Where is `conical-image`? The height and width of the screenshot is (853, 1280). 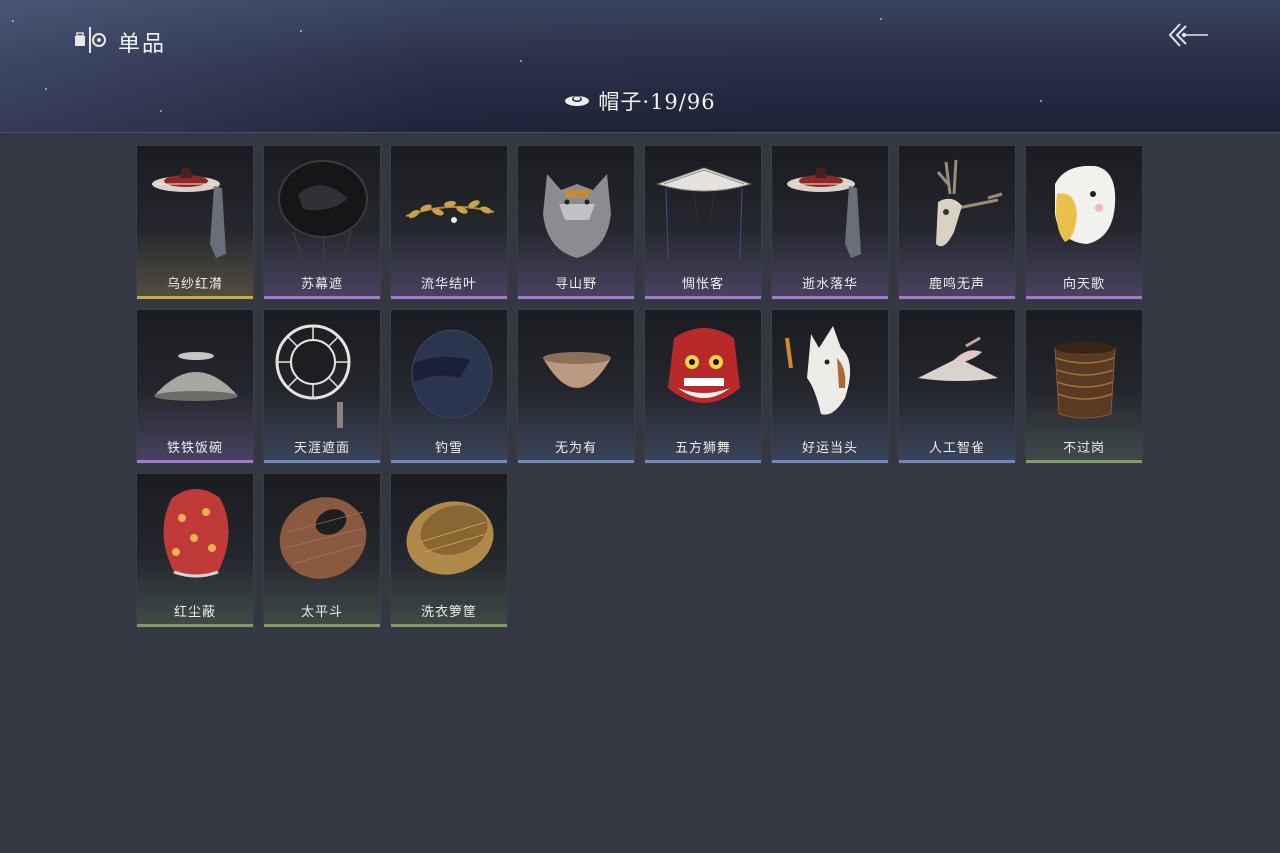 conical-image is located at coordinates (704, 209).